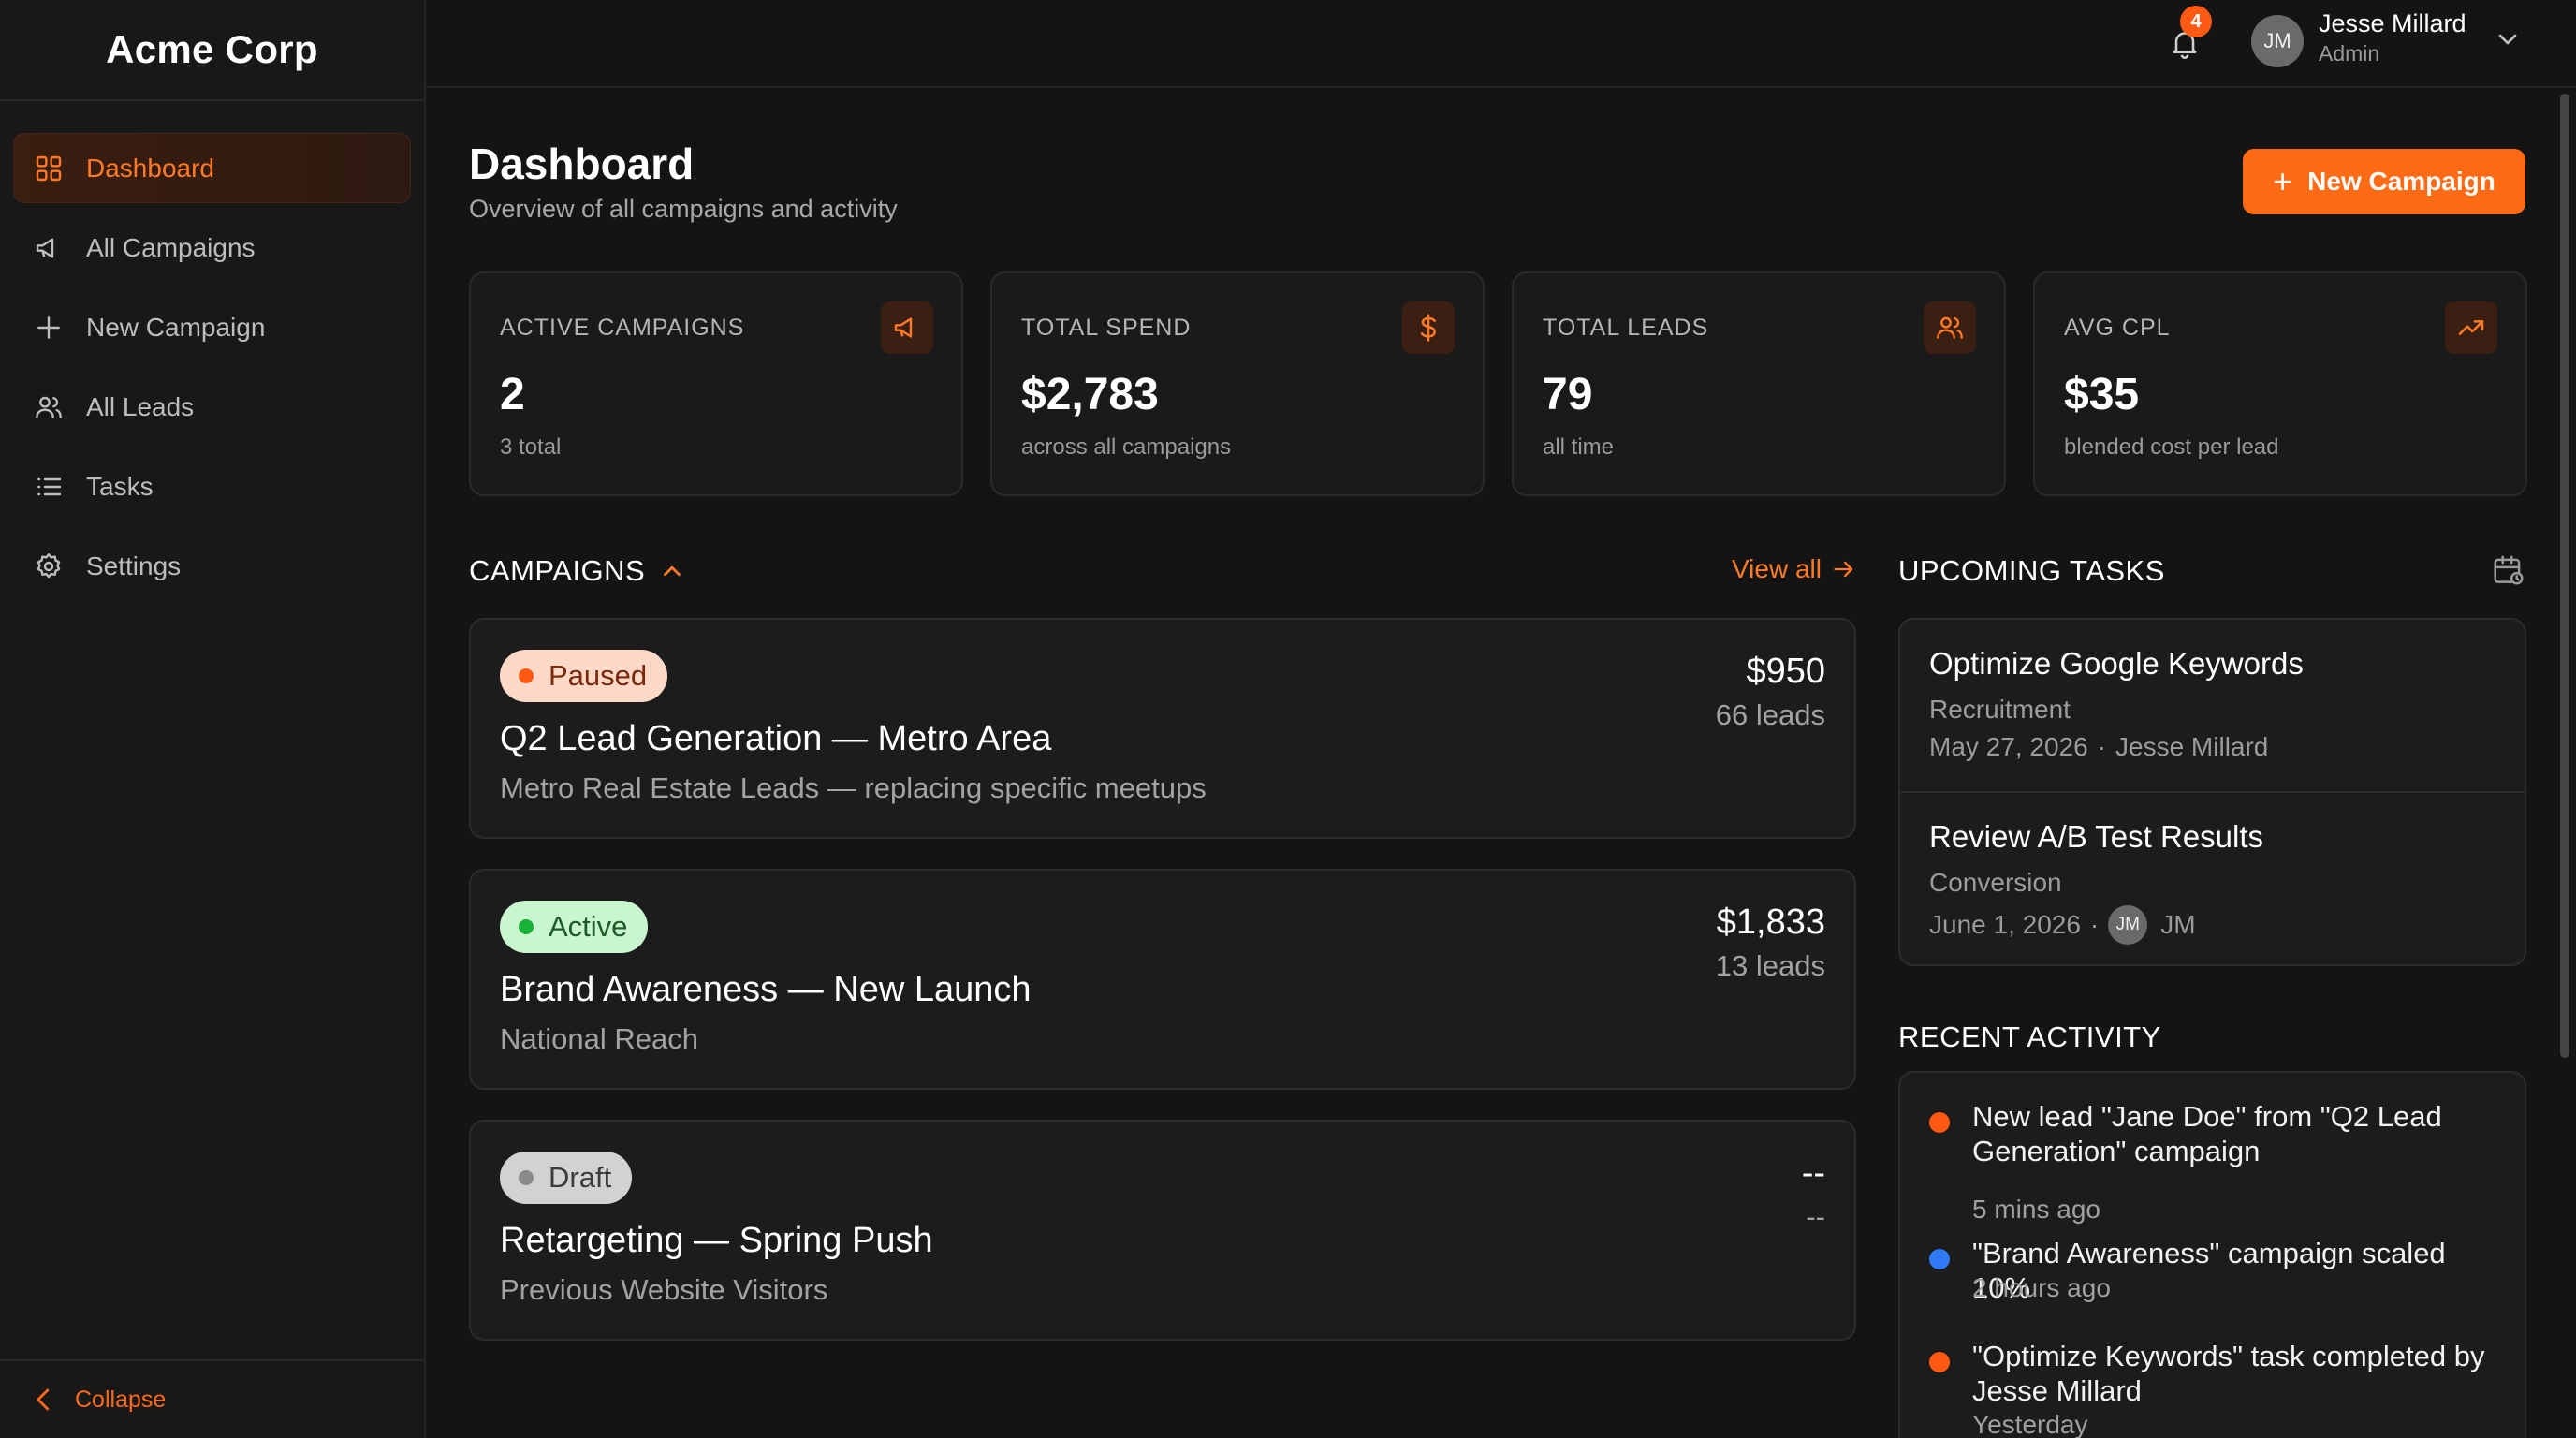  Describe the element at coordinates (664, 1289) in the screenshot. I see `campaign-description: Previous Website Visitors` at that location.